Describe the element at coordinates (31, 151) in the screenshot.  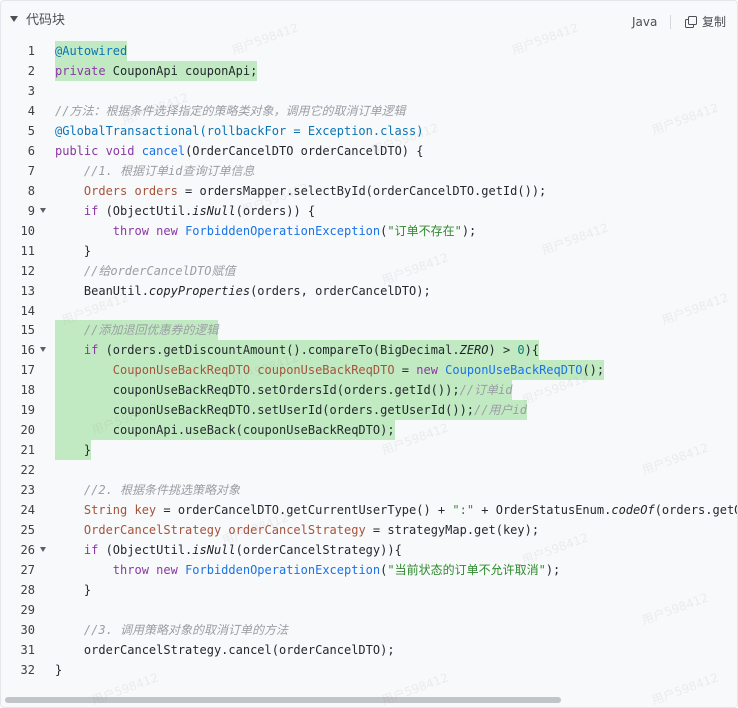
I see `line-number: 6` at that location.